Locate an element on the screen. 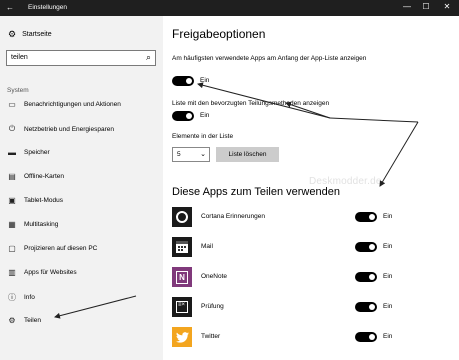  app-name: Mail is located at coordinates (207, 246).